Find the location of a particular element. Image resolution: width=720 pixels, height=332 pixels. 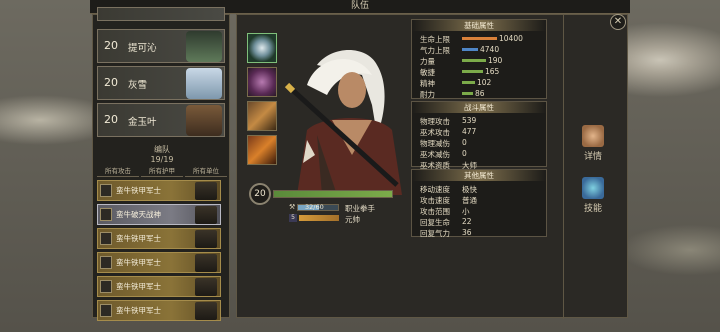

health-fill is located at coordinates (333, 194).